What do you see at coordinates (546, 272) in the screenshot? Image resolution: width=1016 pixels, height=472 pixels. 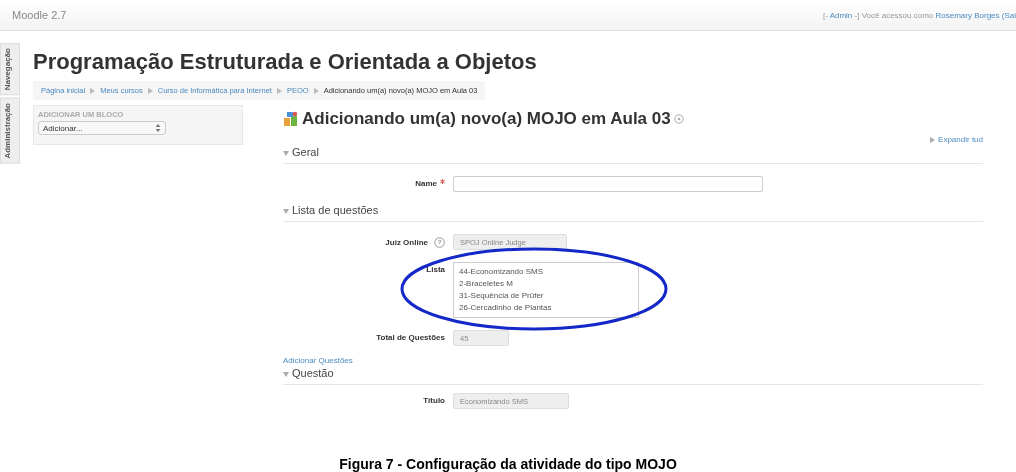 I see `list-item: 44-Economizando SMS` at bounding box center [546, 272].